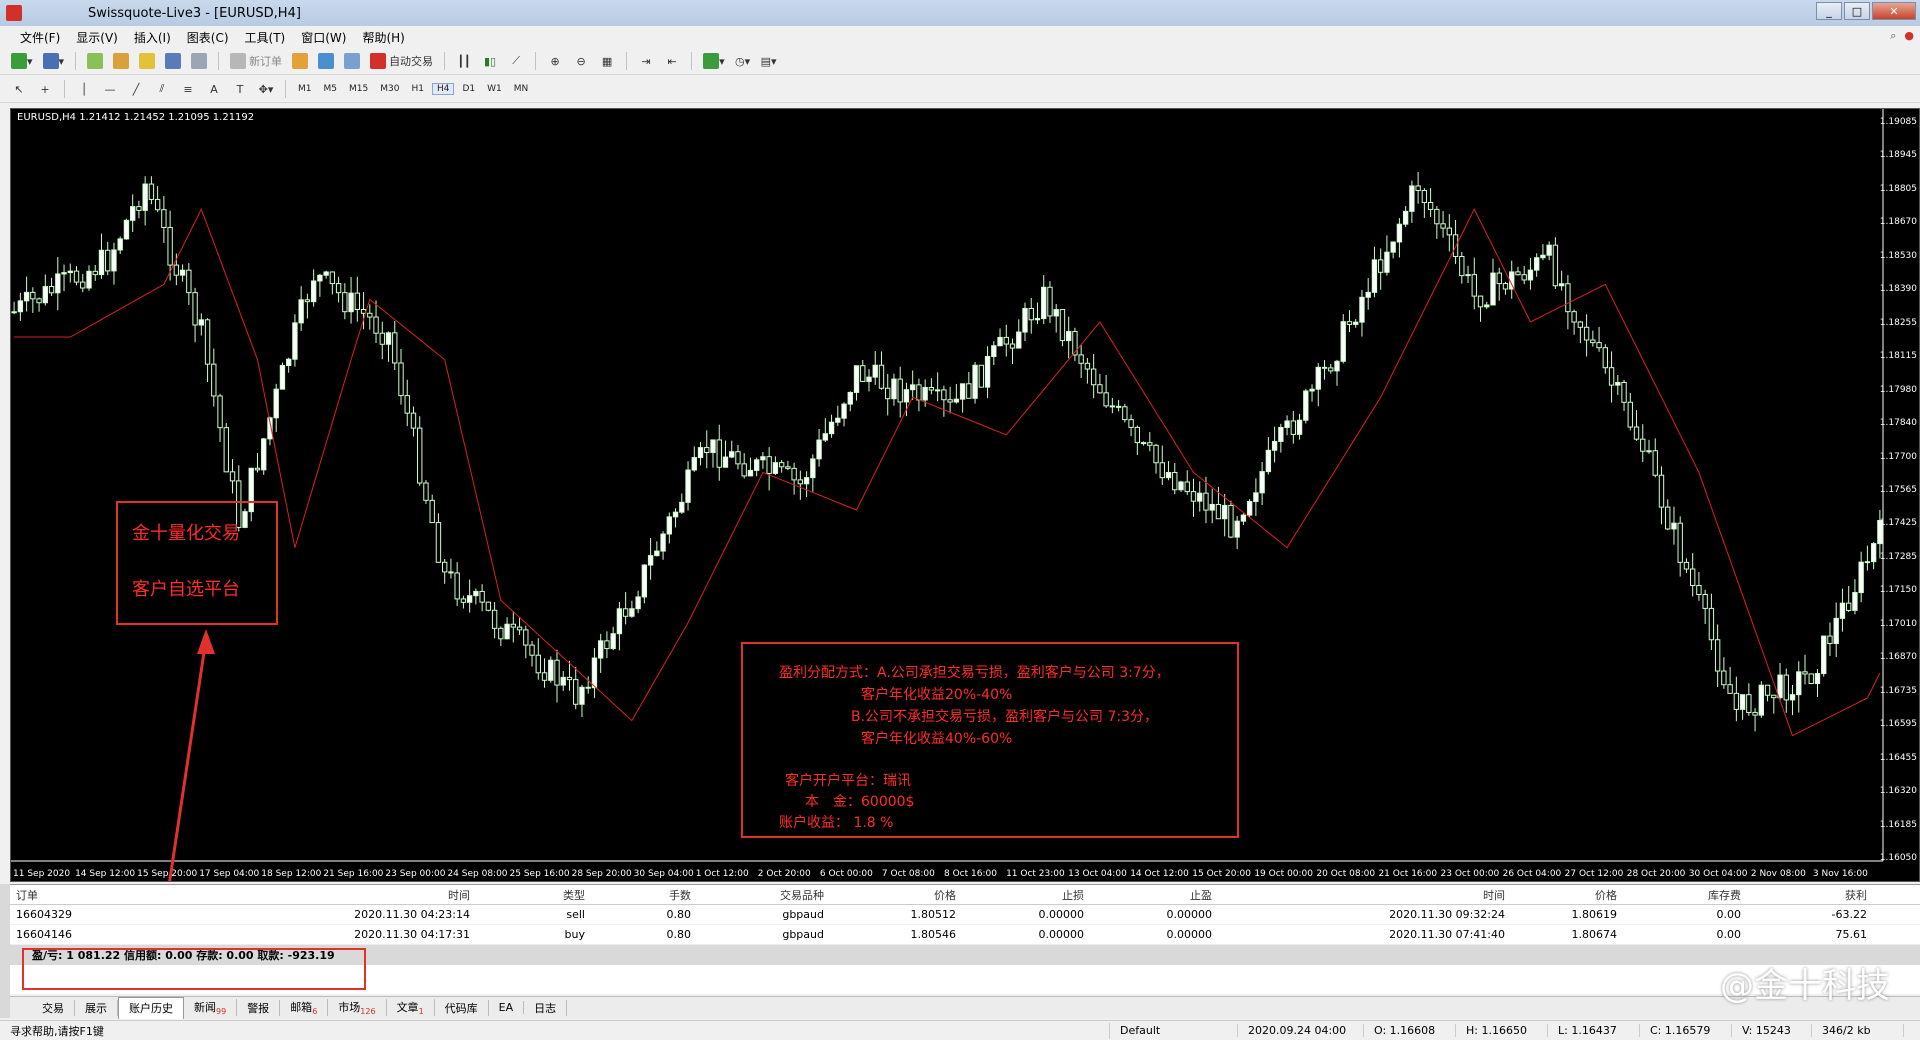 The height and width of the screenshot is (1040, 1920). What do you see at coordinates (443, 89) in the screenshot?
I see `timeframe-h4: H4` at bounding box center [443, 89].